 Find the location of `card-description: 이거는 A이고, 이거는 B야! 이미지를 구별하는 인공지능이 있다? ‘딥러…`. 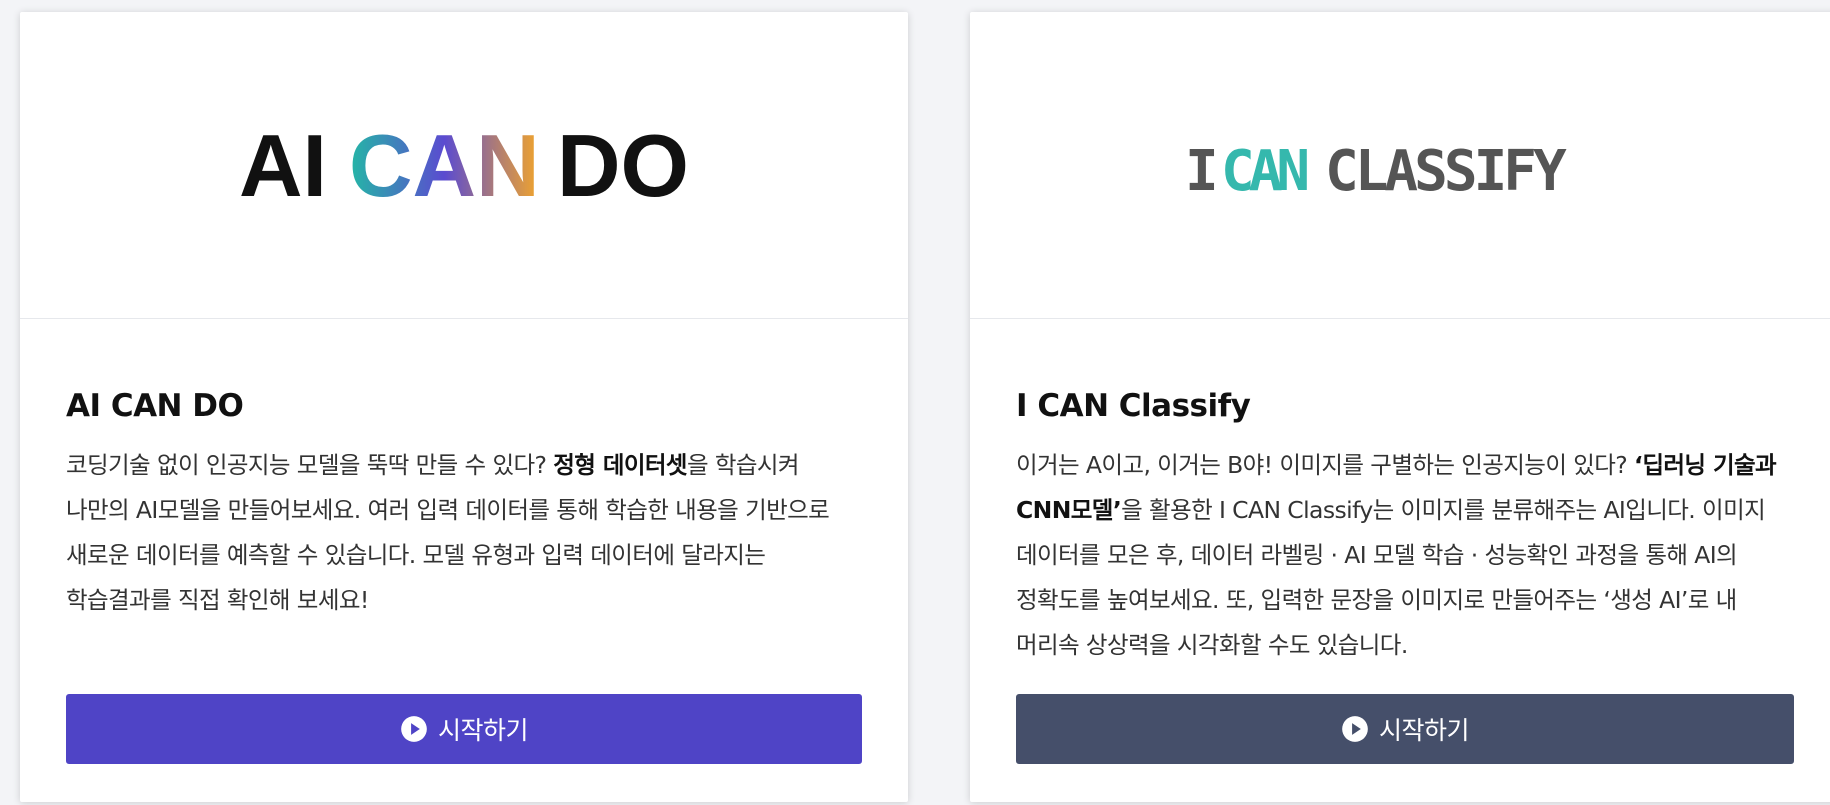

card-description: 이거는 A이고, 이거는 B야! 이미지를 구별하는 인공지능이 있다? ‘딥러… is located at coordinates (1396, 555).